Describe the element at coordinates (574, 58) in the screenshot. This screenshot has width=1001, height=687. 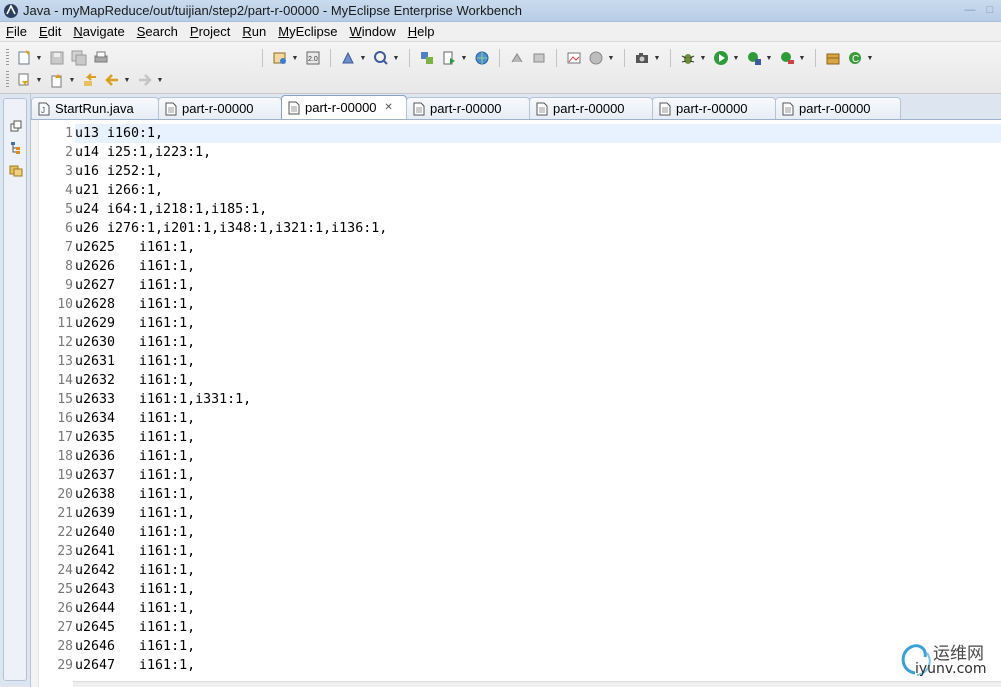
I see `image-editor-icon` at that location.